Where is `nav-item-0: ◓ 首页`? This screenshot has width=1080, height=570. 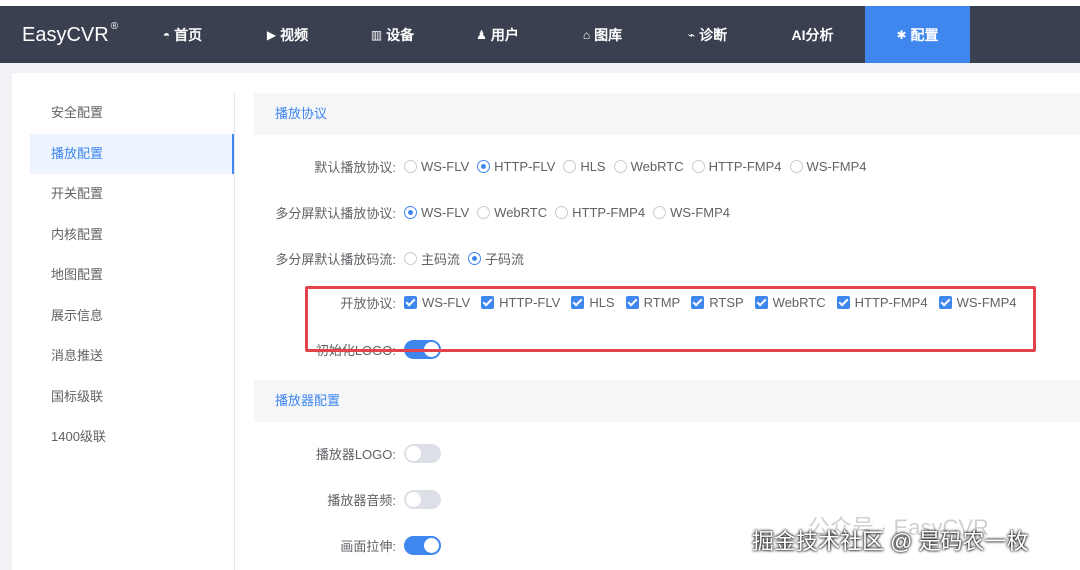
nav-item-0: ◓ 首页 is located at coordinates (182, 34).